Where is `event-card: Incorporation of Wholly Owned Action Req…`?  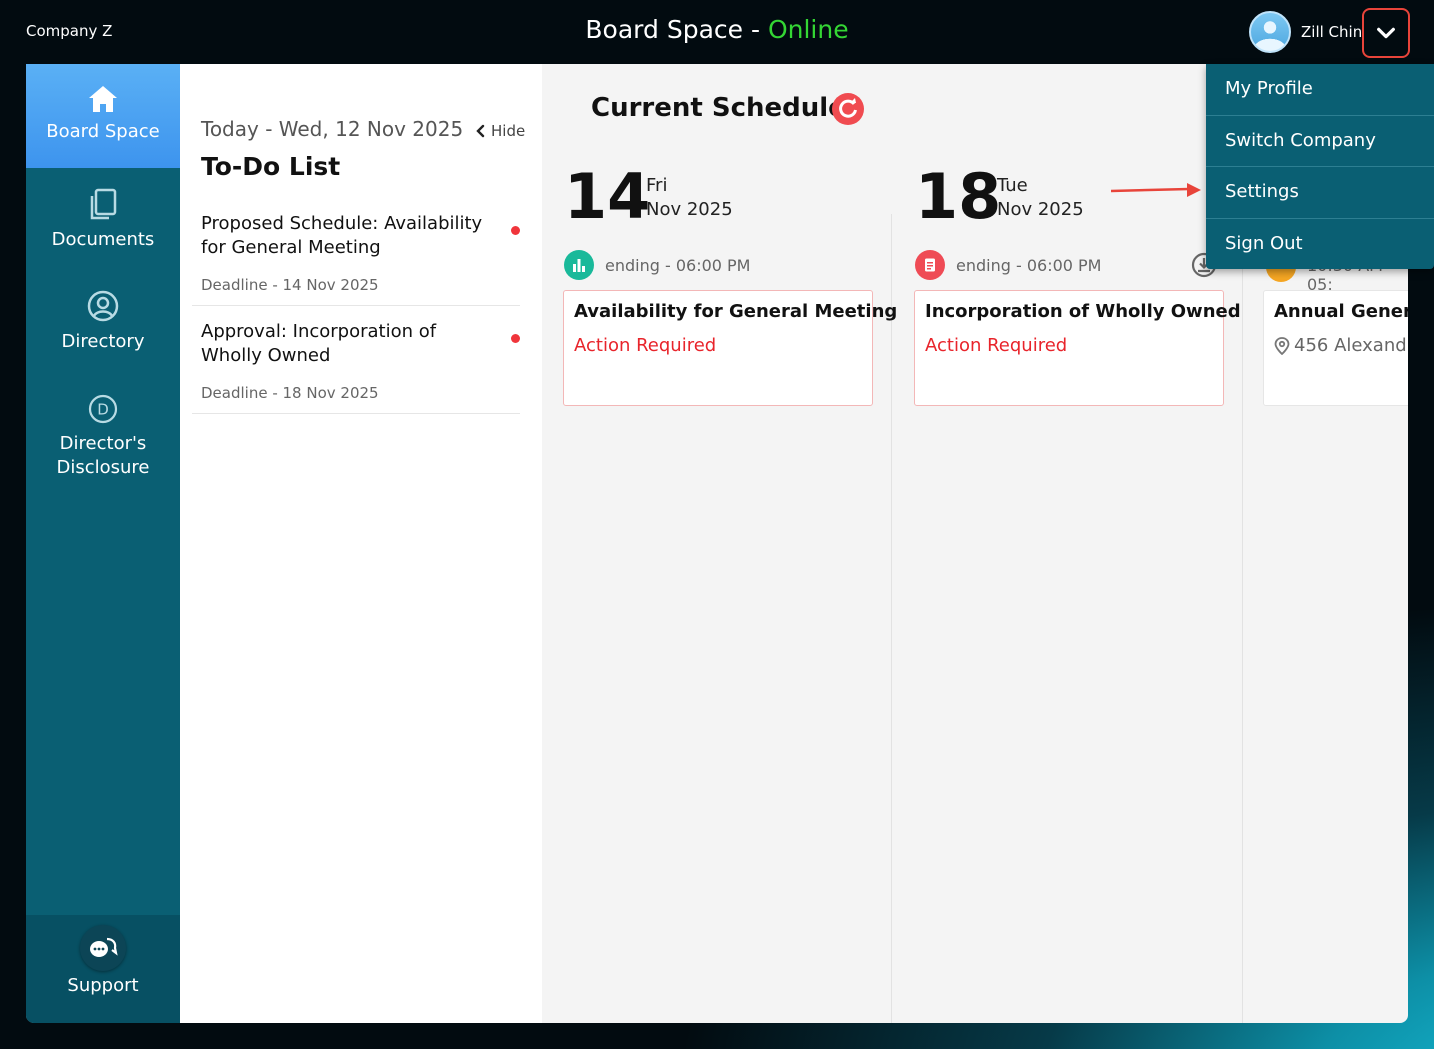
event-card: Incorporation of Wholly Owned Action Req… is located at coordinates (1077, 348).